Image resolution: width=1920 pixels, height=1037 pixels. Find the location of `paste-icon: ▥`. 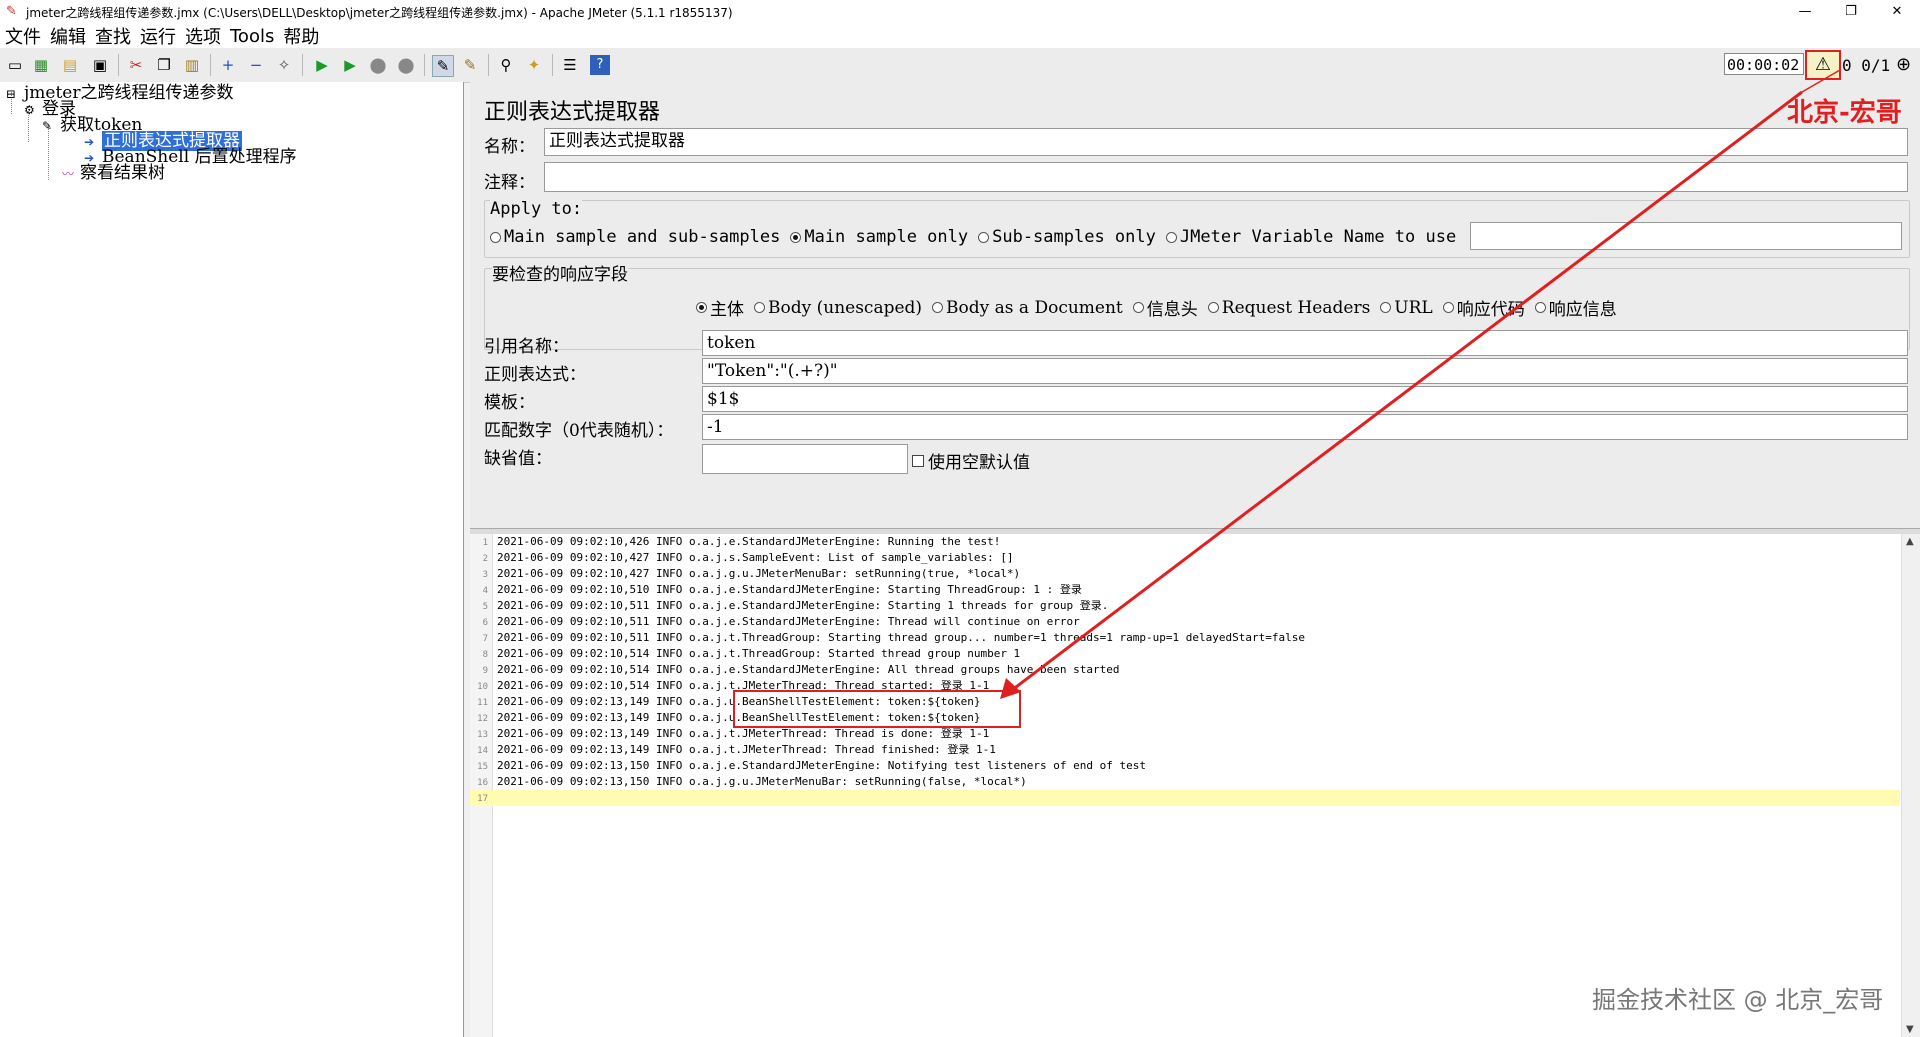

paste-icon: ▥ is located at coordinates (192, 65).